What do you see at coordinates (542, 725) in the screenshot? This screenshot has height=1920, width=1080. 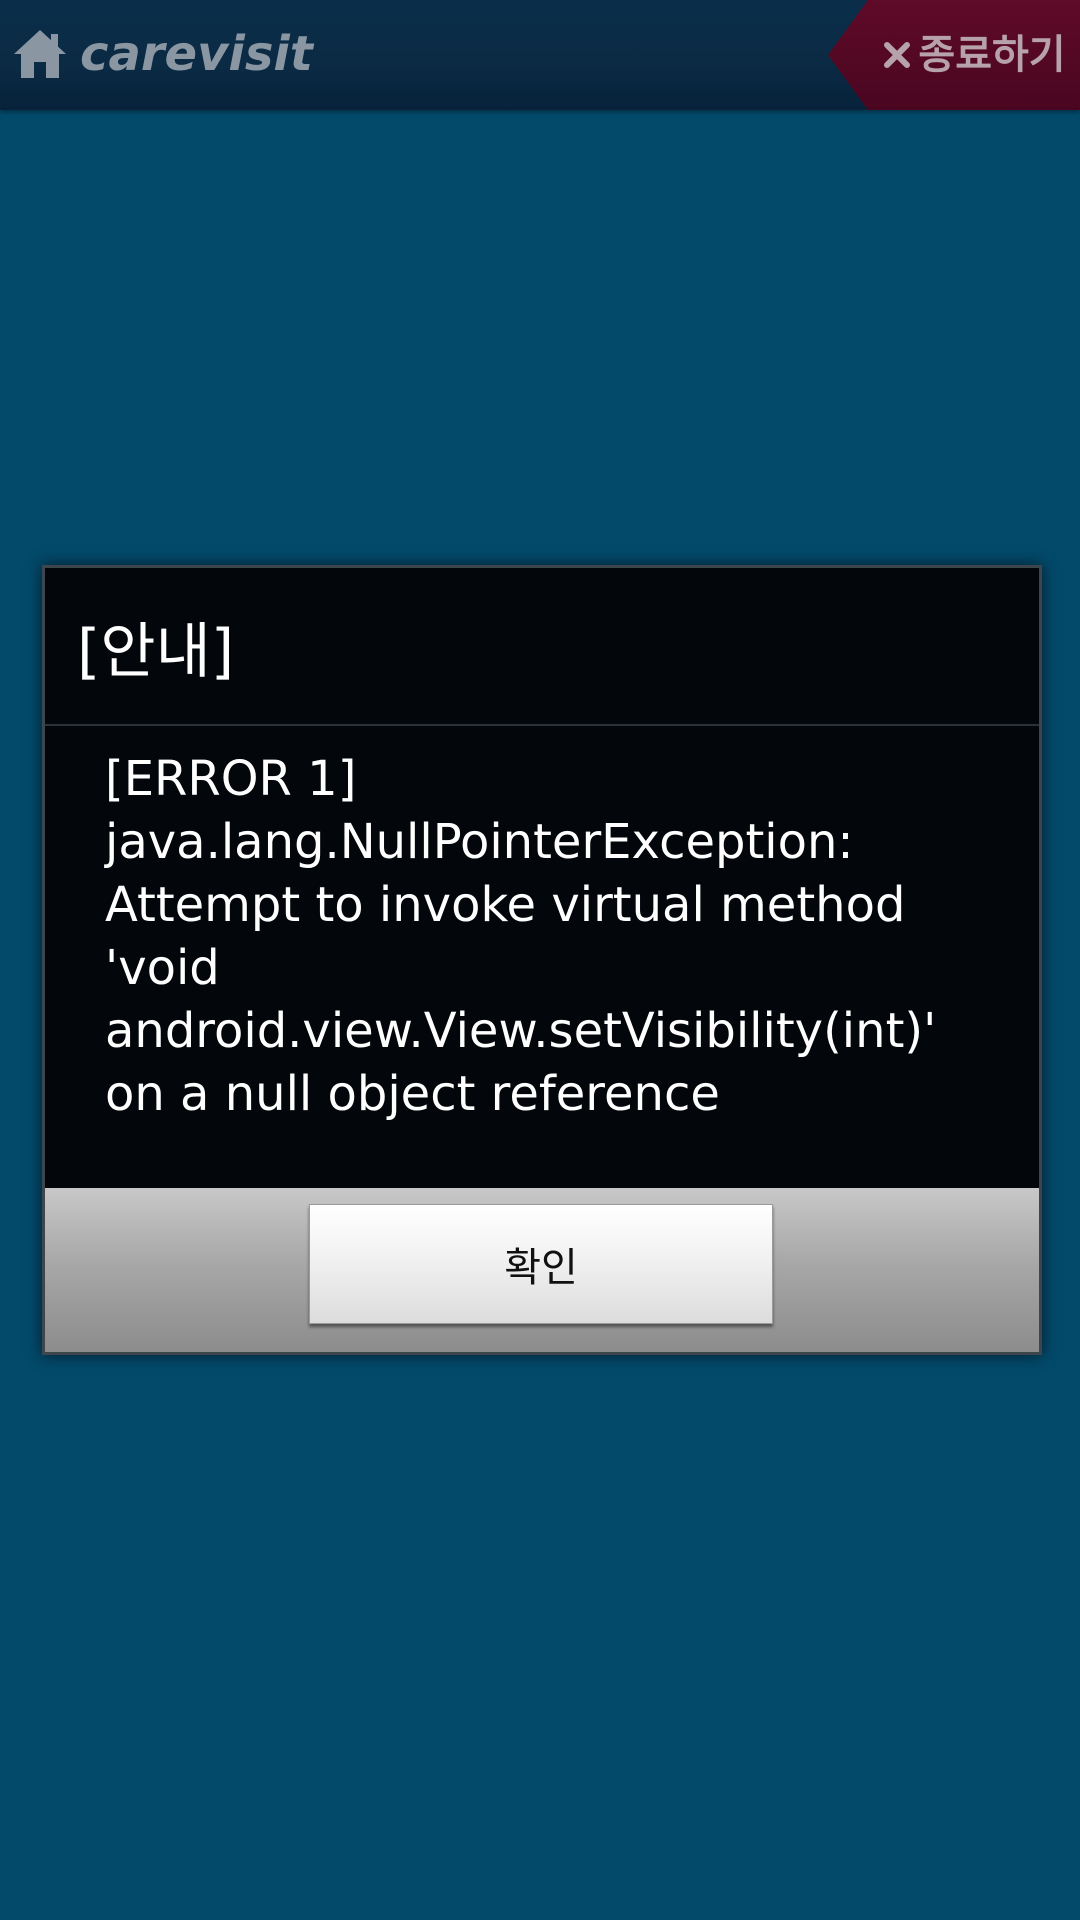 I see `dialog-divider` at bounding box center [542, 725].